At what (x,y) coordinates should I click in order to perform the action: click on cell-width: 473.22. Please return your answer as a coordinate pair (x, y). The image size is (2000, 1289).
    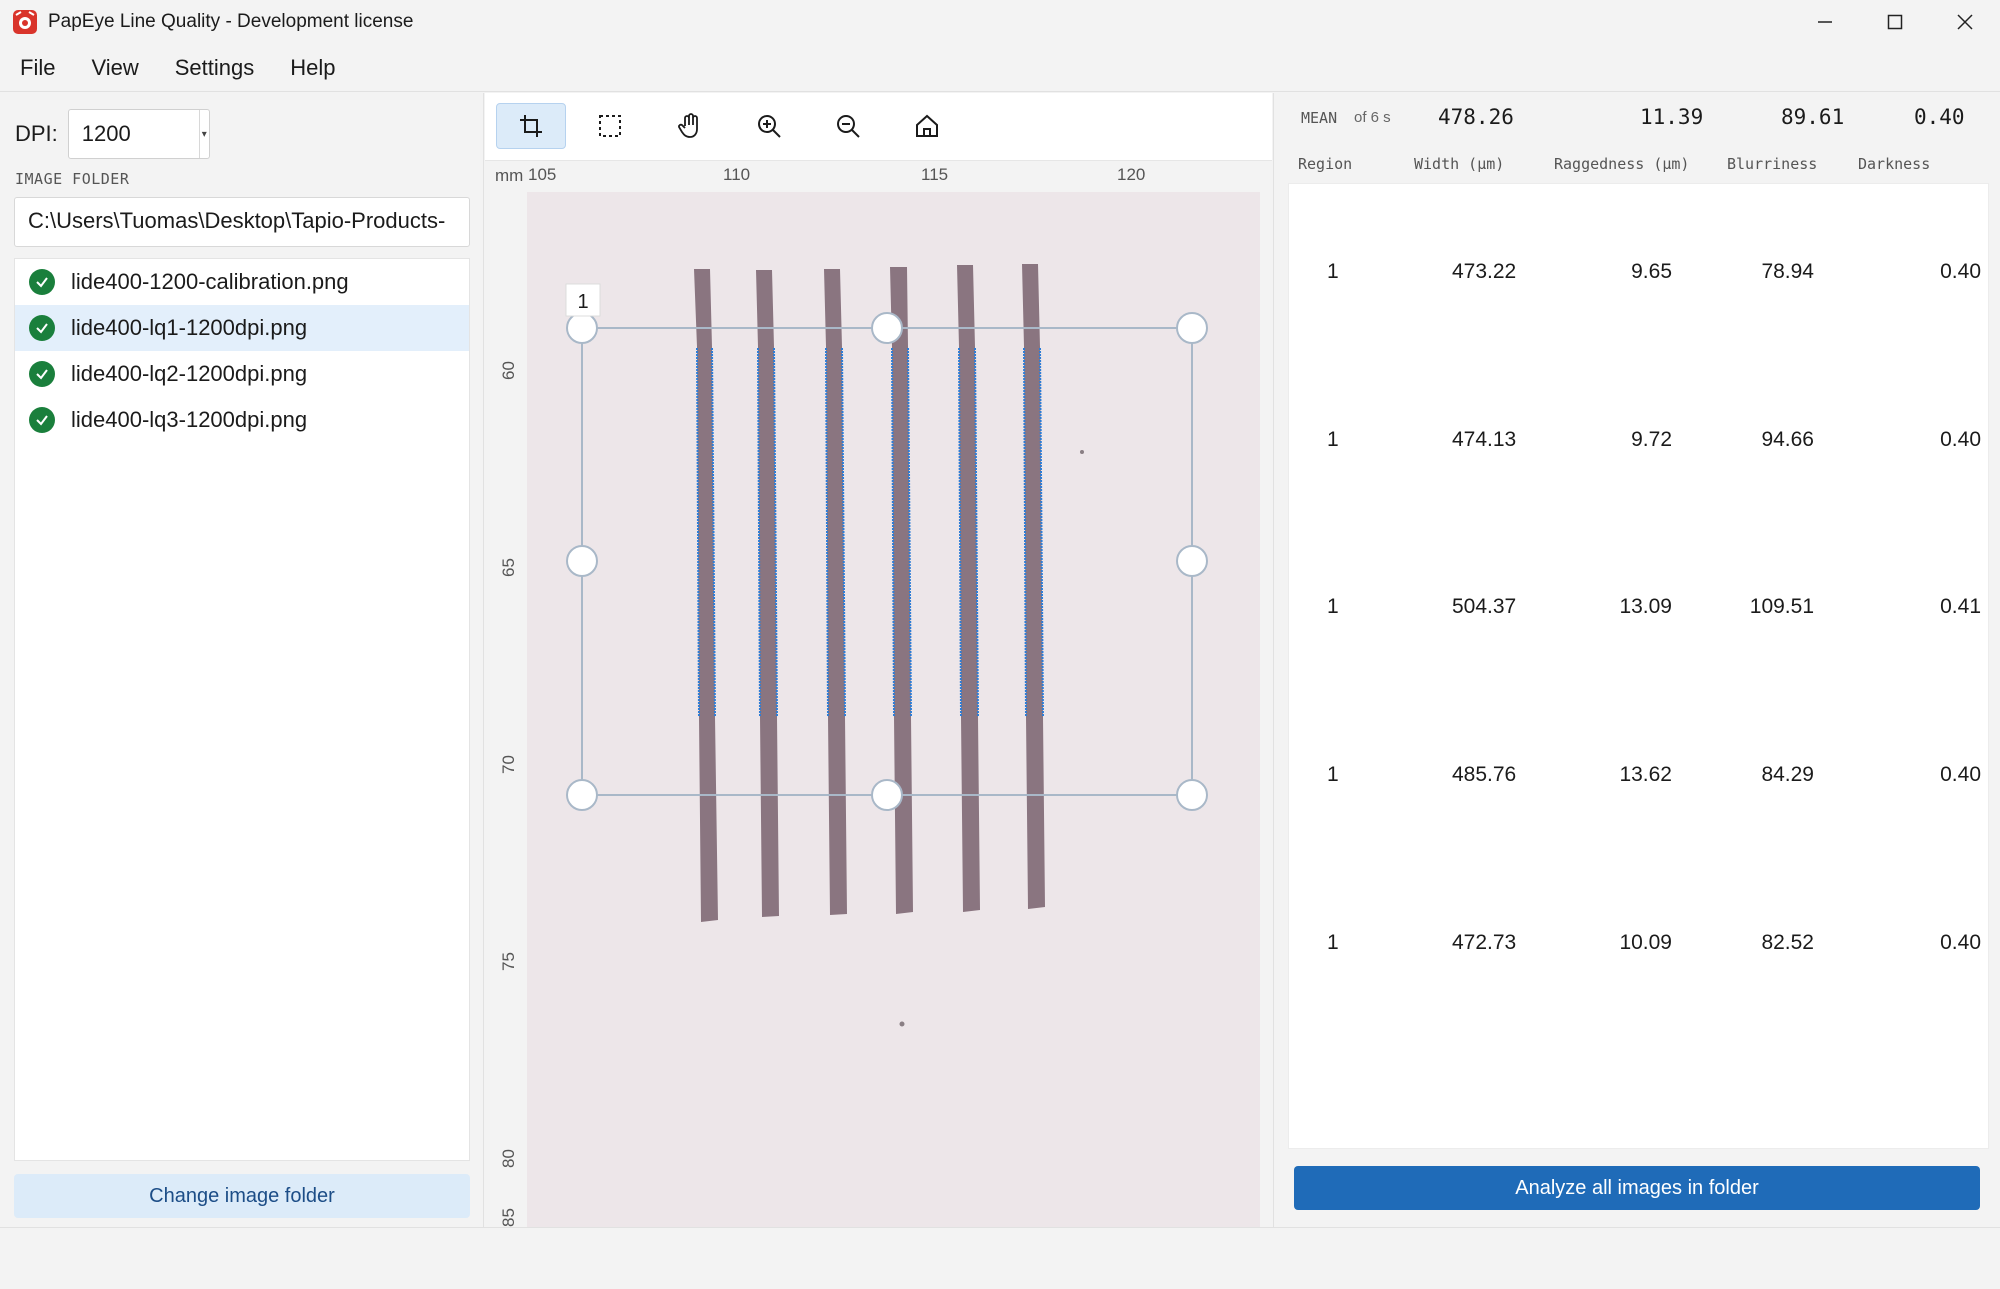
    Looking at the image, I should click on (1484, 271).